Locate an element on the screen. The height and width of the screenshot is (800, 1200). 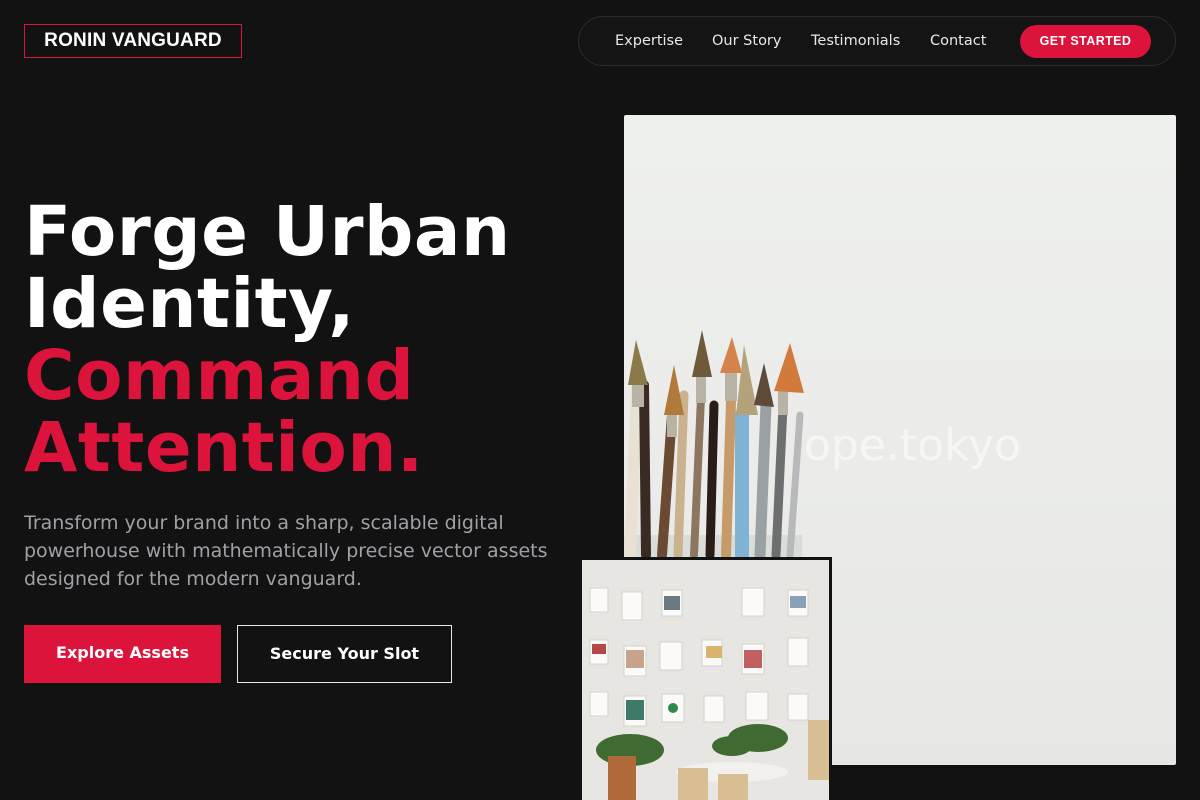
secure-your-slot-button: Secure Your Slot is located at coordinates (344, 654).